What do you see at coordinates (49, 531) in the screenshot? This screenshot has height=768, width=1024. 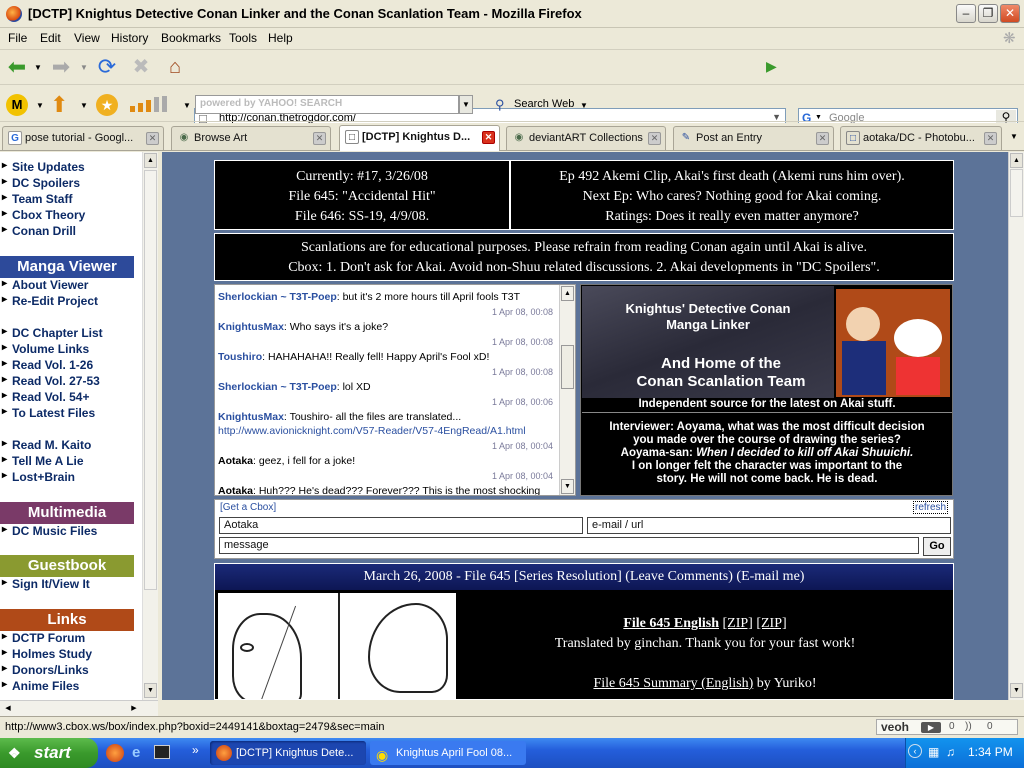 I see `sidebar-item-dc-music-files: DC Music Files` at bounding box center [49, 531].